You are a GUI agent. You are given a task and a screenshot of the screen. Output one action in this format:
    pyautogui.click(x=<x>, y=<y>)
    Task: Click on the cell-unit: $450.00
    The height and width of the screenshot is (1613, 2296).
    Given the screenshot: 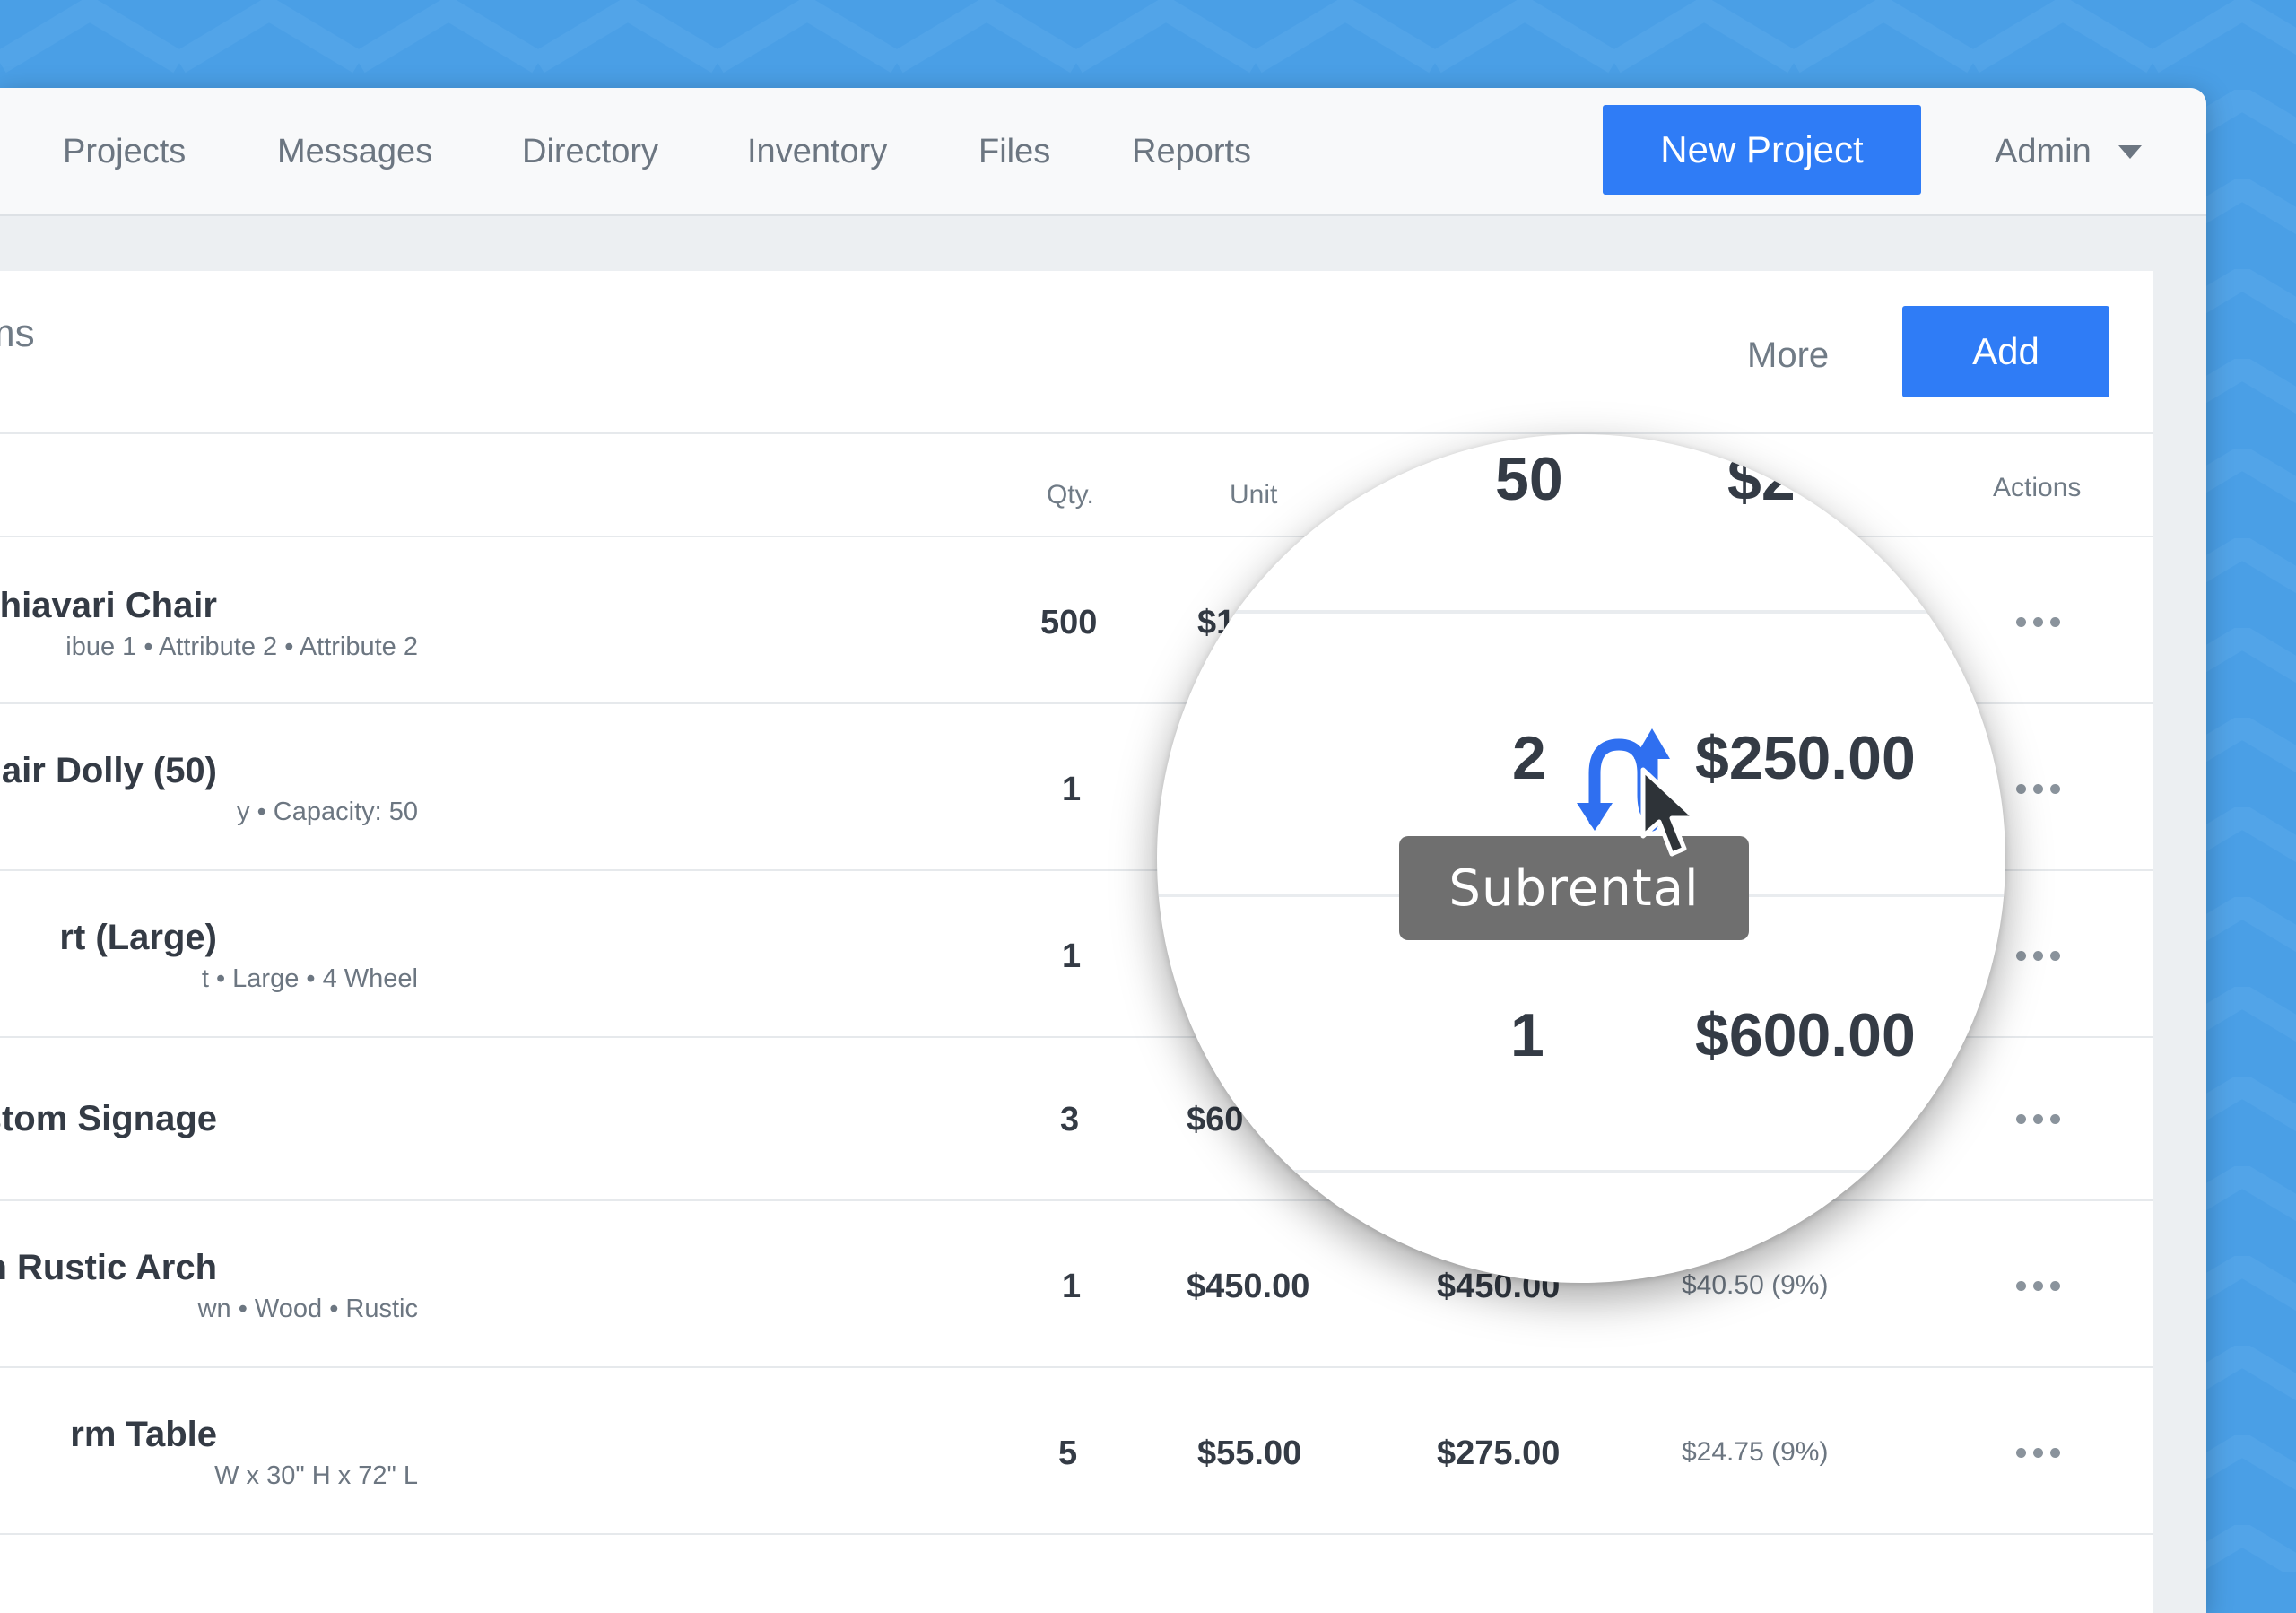 What is the action you would take?
    pyautogui.click(x=1248, y=1286)
    